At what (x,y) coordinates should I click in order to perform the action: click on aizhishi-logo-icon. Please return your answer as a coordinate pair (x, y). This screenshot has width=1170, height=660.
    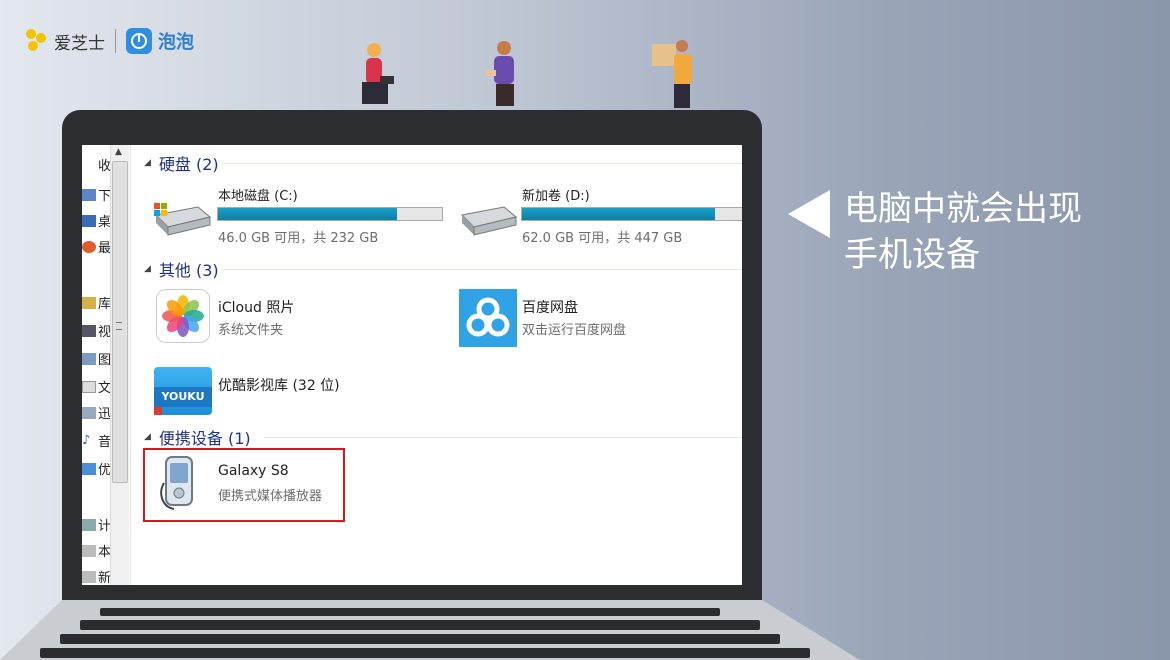
    Looking at the image, I should click on (37, 41).